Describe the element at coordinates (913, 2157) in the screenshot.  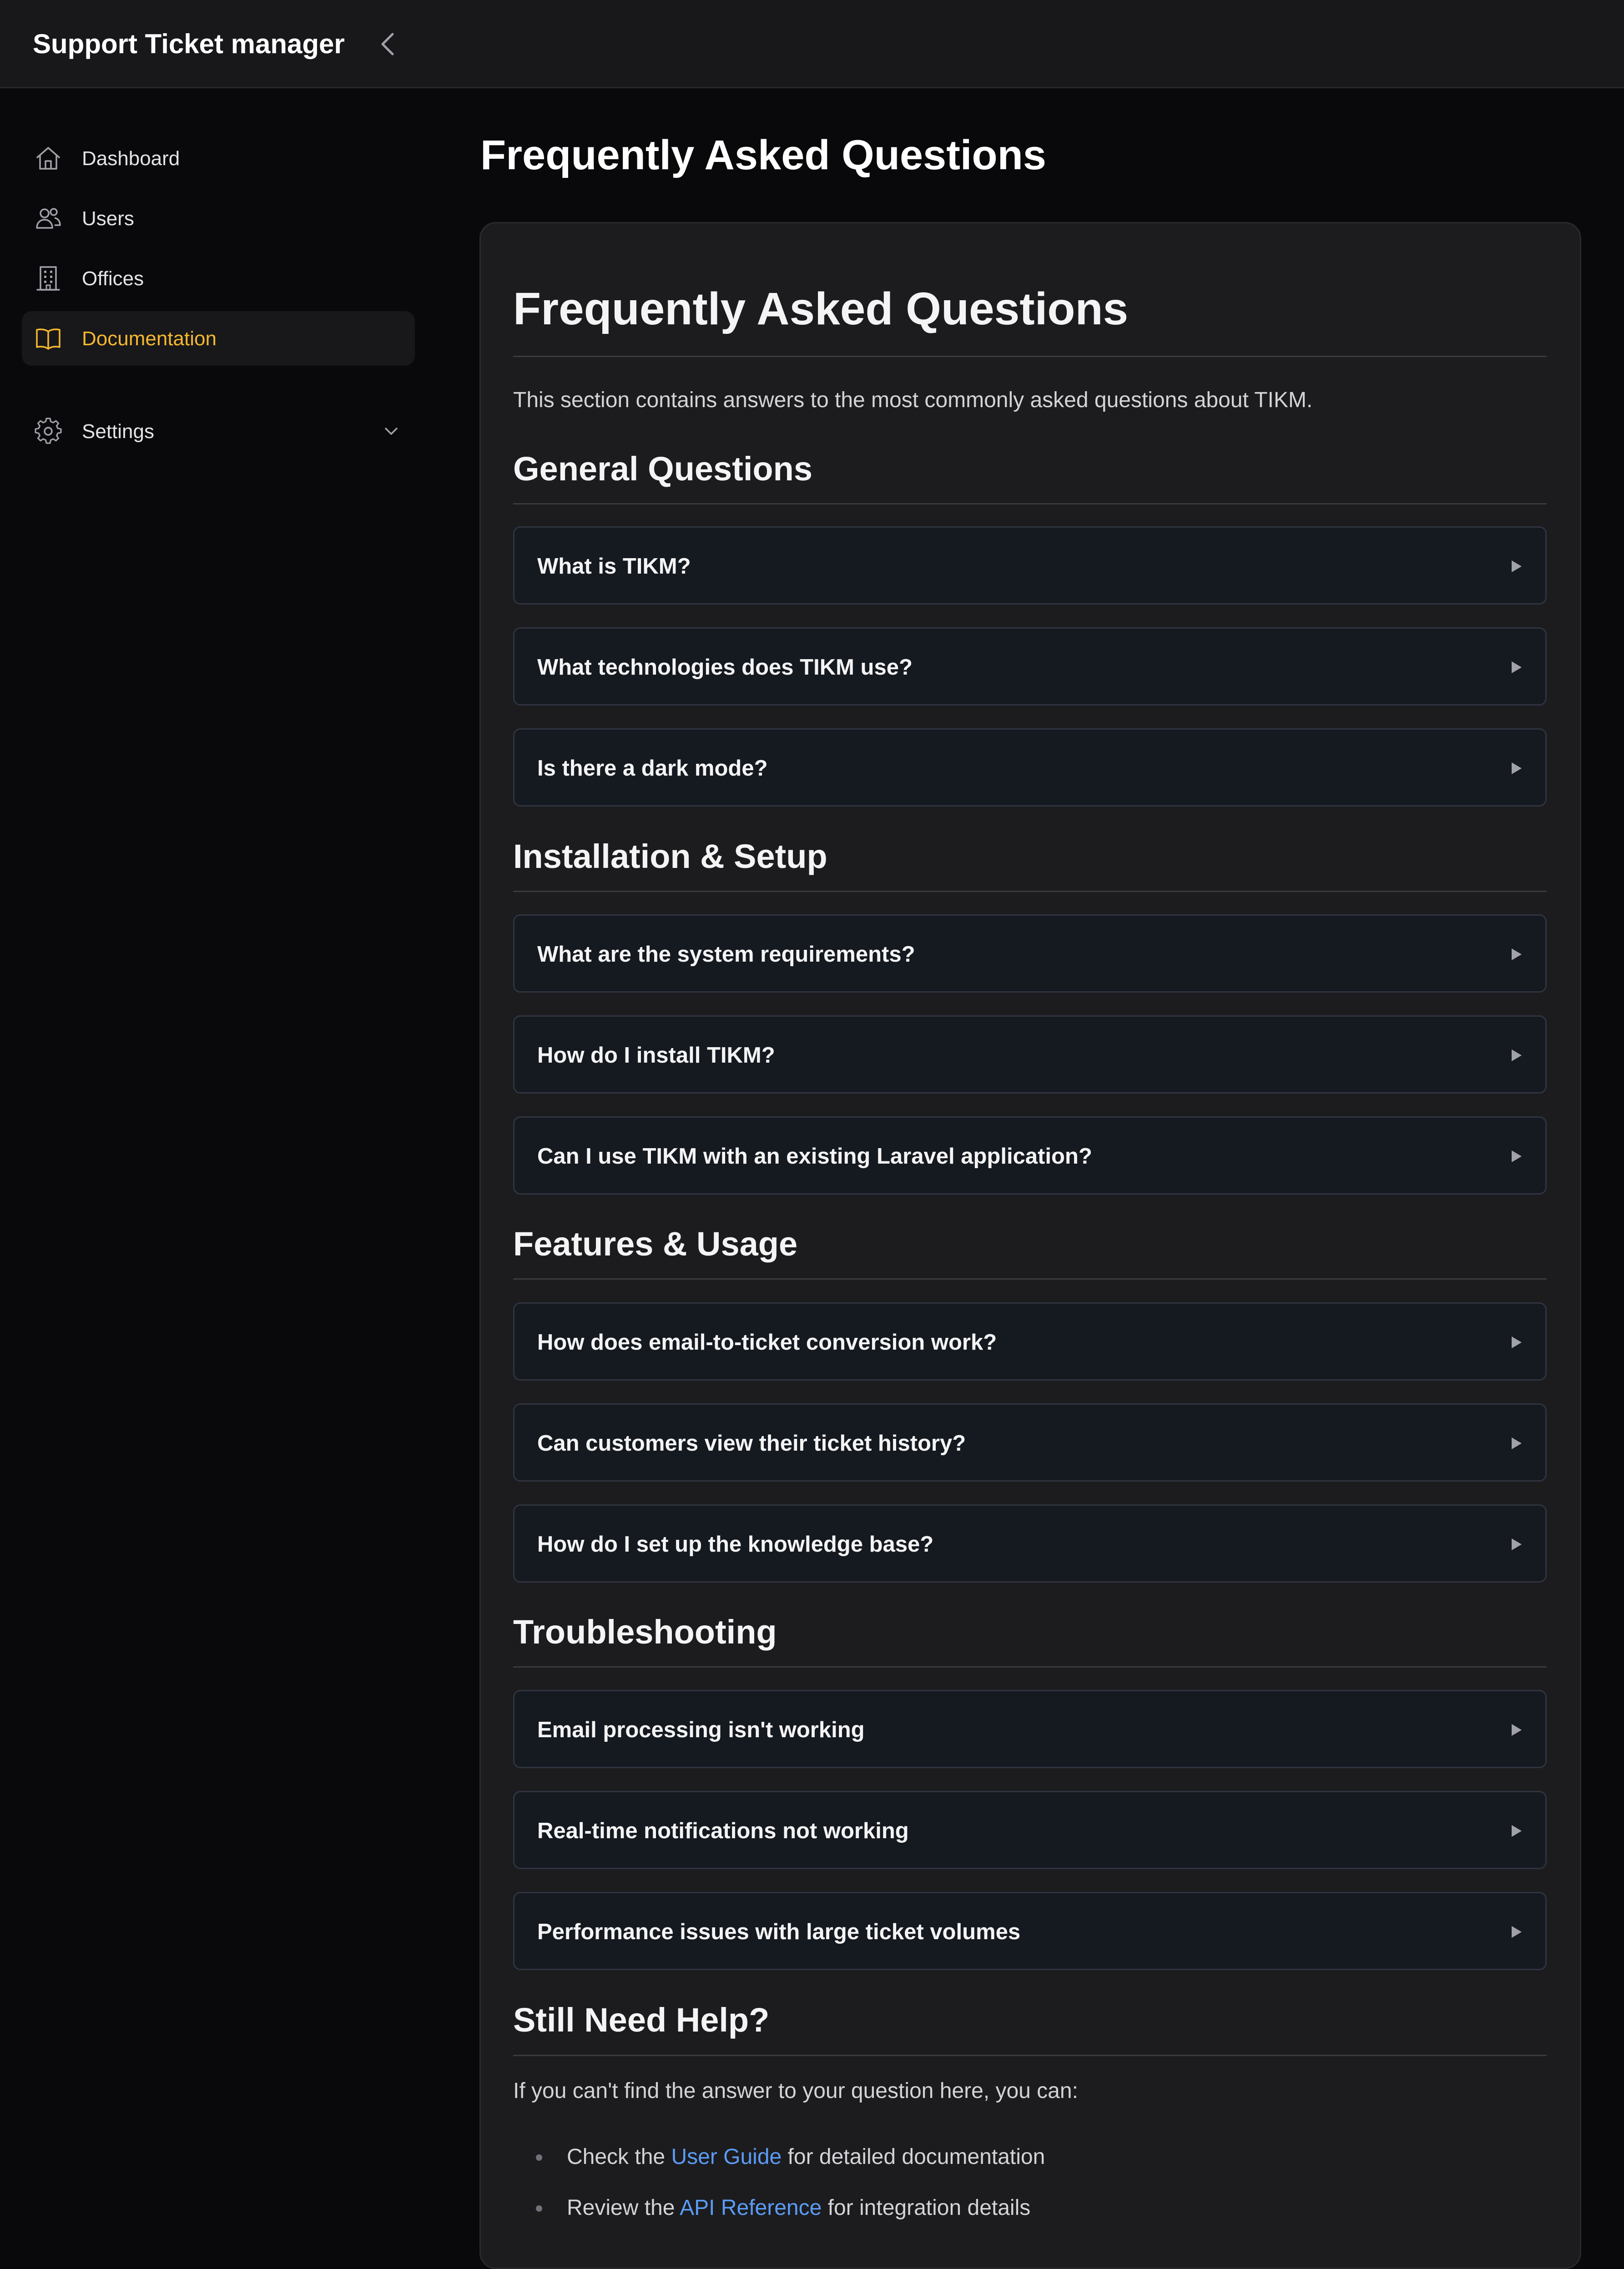
I see `list-item-suffix: for detailed documentation` at that location.